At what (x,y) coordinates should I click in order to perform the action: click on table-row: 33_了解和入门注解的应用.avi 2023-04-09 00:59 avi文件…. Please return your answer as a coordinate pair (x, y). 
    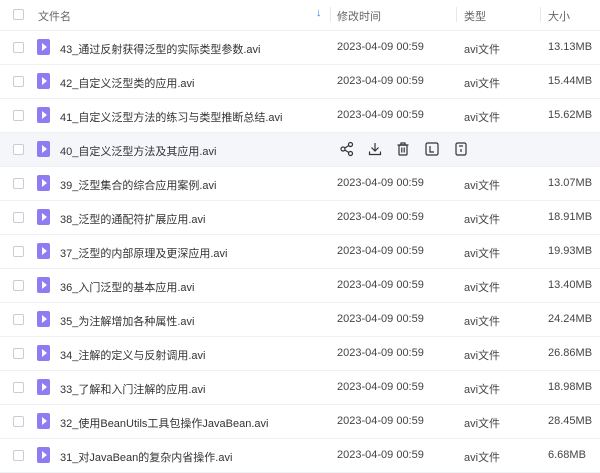
    Looking at the image, I should click on (300, 388).